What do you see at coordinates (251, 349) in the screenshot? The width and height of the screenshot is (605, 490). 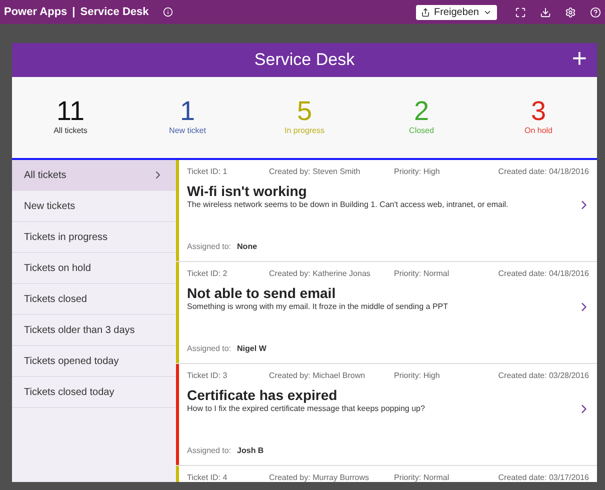 I see `assignee: Nigel W` at bounding box center [251, 349].